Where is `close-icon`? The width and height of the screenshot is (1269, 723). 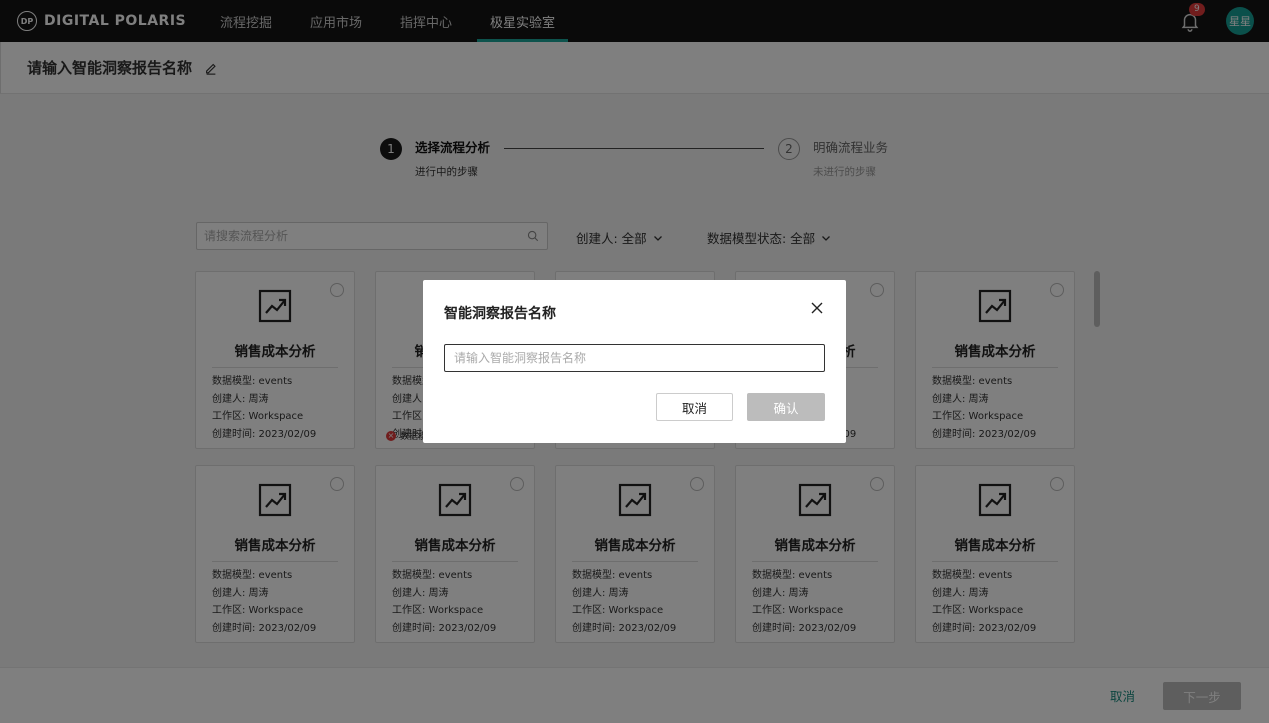 close-icon is located at coordinates (817, 308).